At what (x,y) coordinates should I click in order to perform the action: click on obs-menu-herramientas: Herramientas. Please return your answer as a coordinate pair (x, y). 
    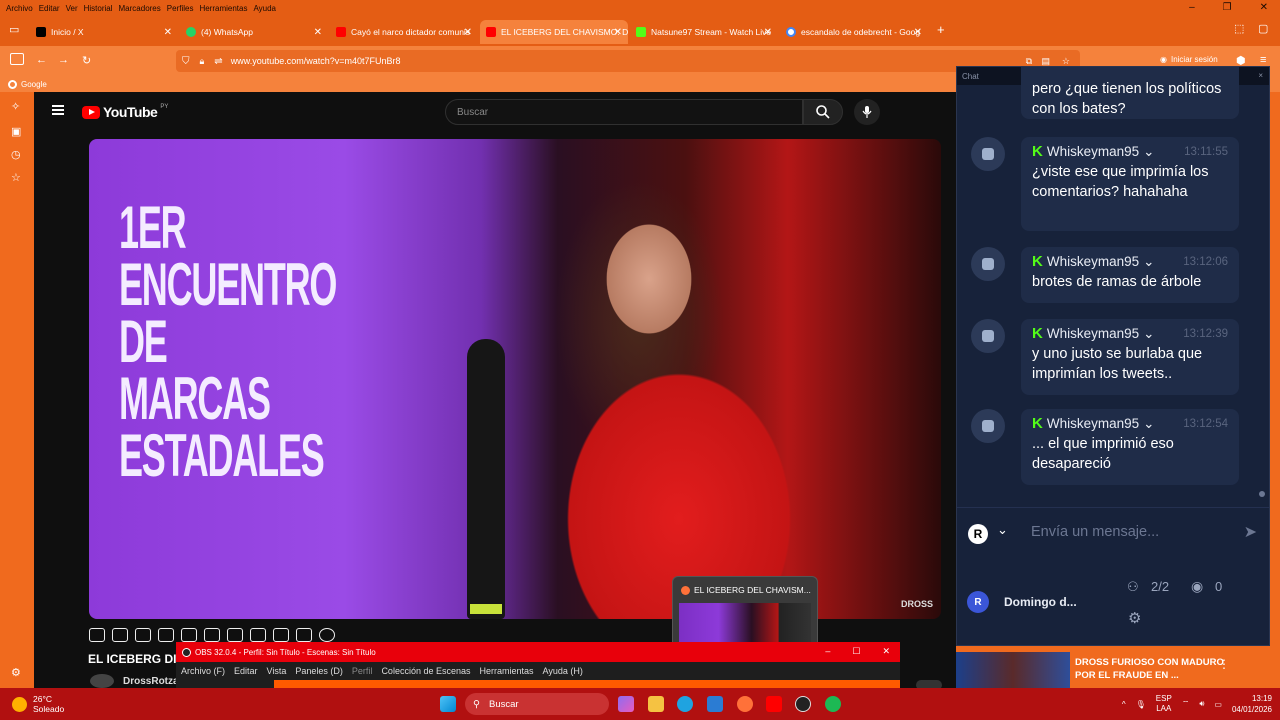
    Looking at the image, I should click on (507, 671).